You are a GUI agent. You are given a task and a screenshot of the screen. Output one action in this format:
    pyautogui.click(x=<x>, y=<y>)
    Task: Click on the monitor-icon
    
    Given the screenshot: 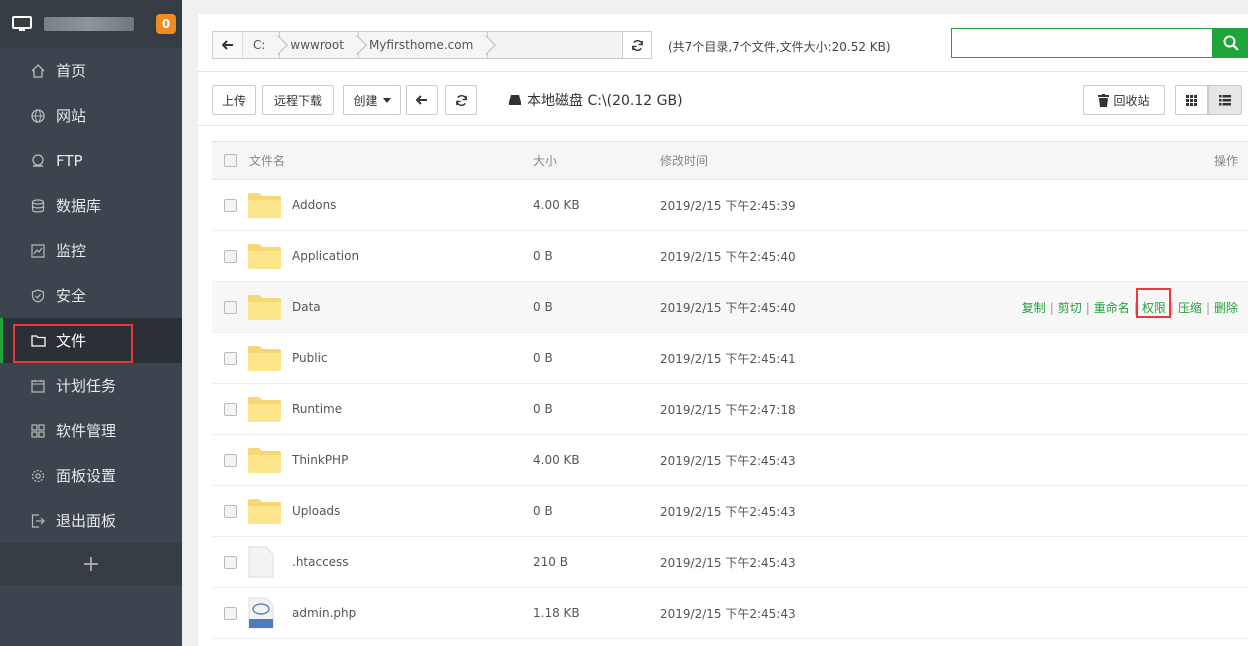 What is the action you would take?
    pyautogui.click(x=22, y=23)
    